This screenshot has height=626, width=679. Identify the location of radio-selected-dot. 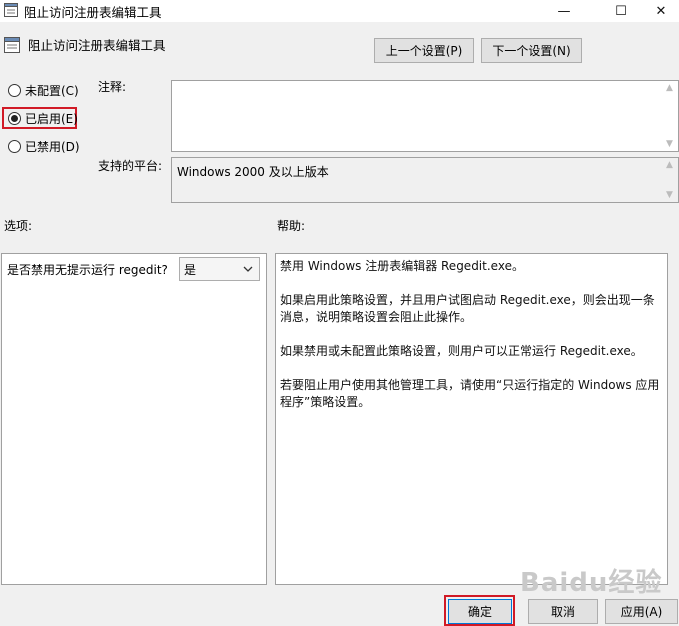
(14, 118).